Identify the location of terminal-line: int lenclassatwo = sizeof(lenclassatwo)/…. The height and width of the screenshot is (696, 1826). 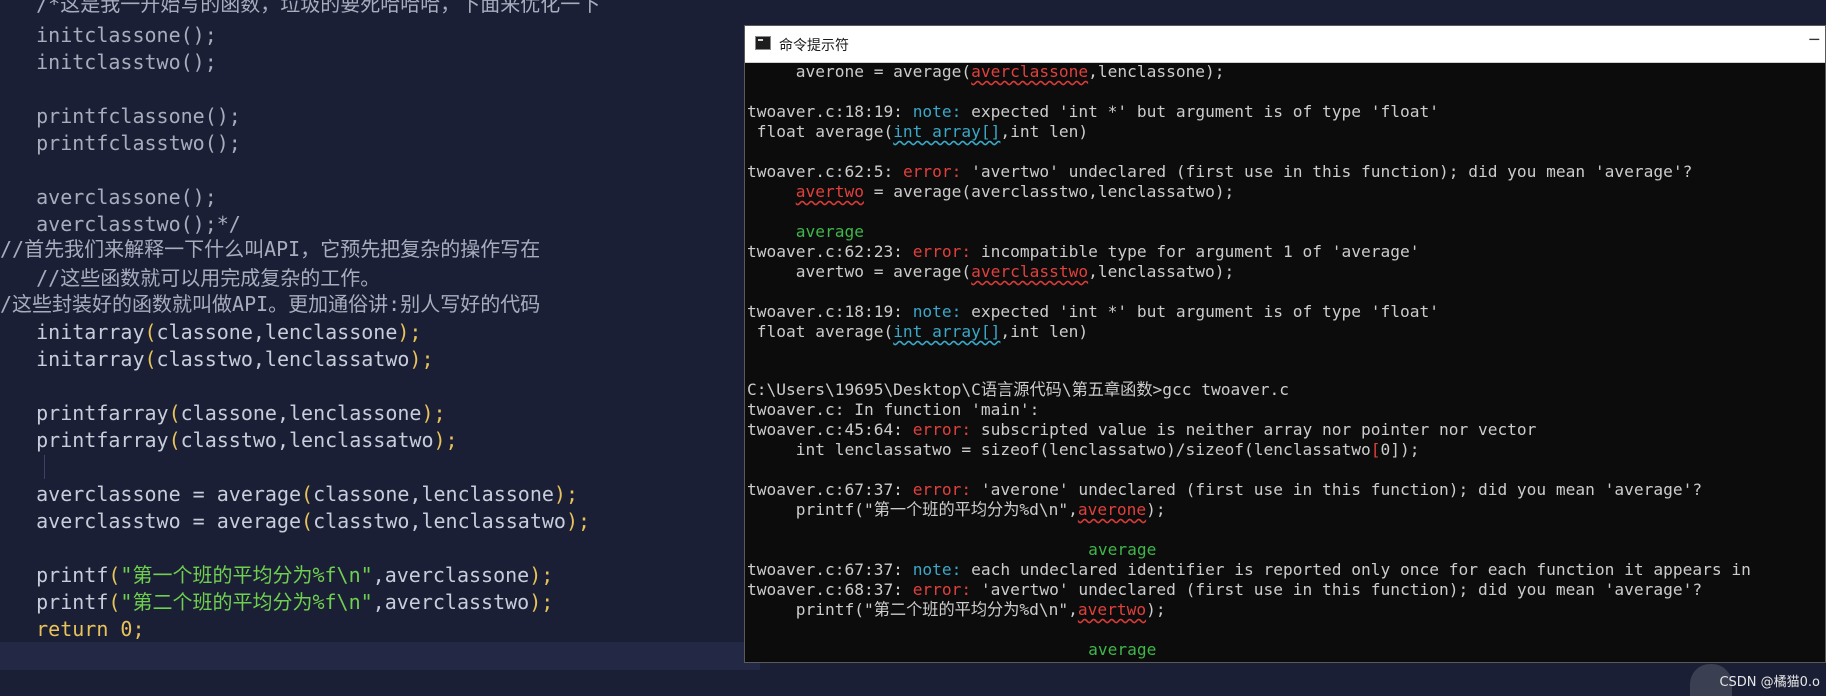
(1083, 450).